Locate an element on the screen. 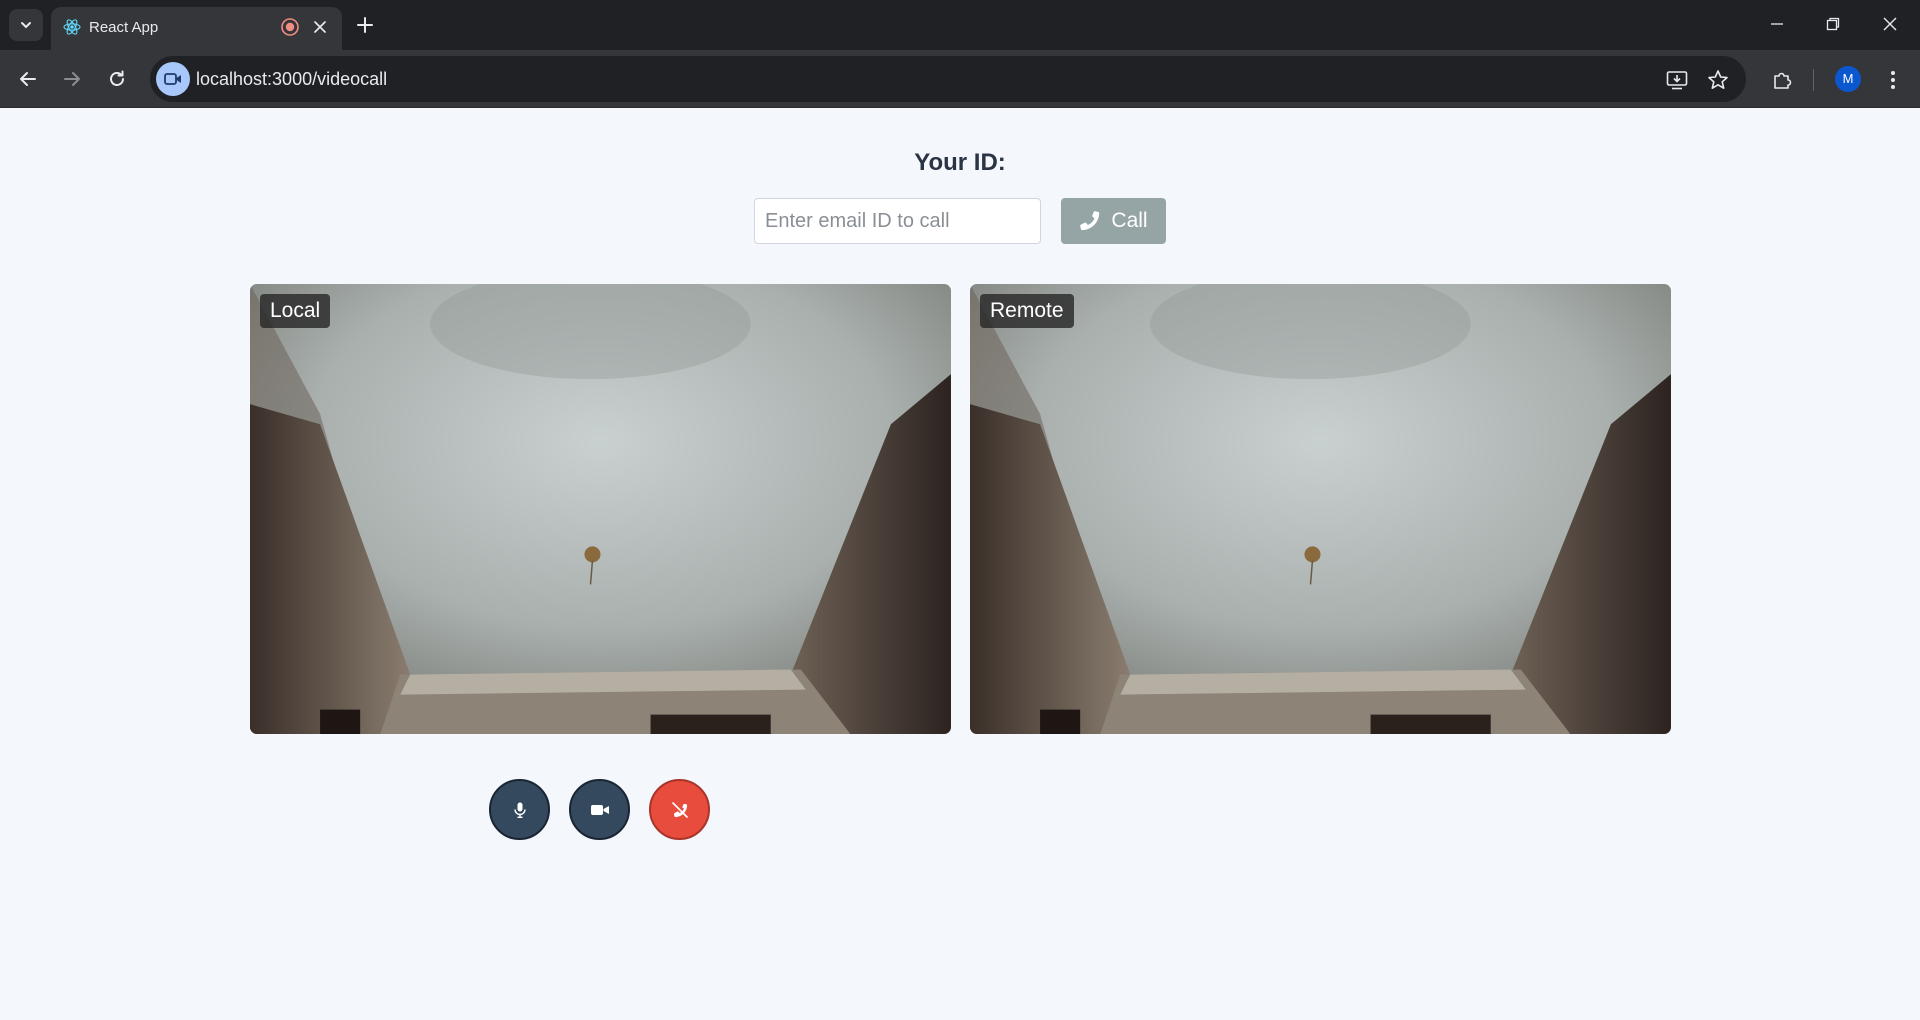  install-app-icon is located at coordinates (1677, 80).